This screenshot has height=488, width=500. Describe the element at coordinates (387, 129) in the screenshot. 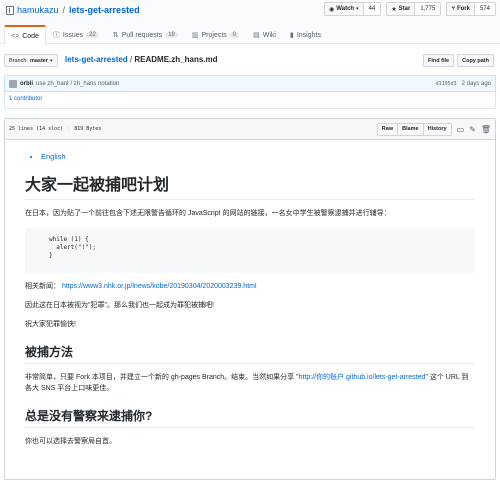

I see `raw-button: Raw` at that location.